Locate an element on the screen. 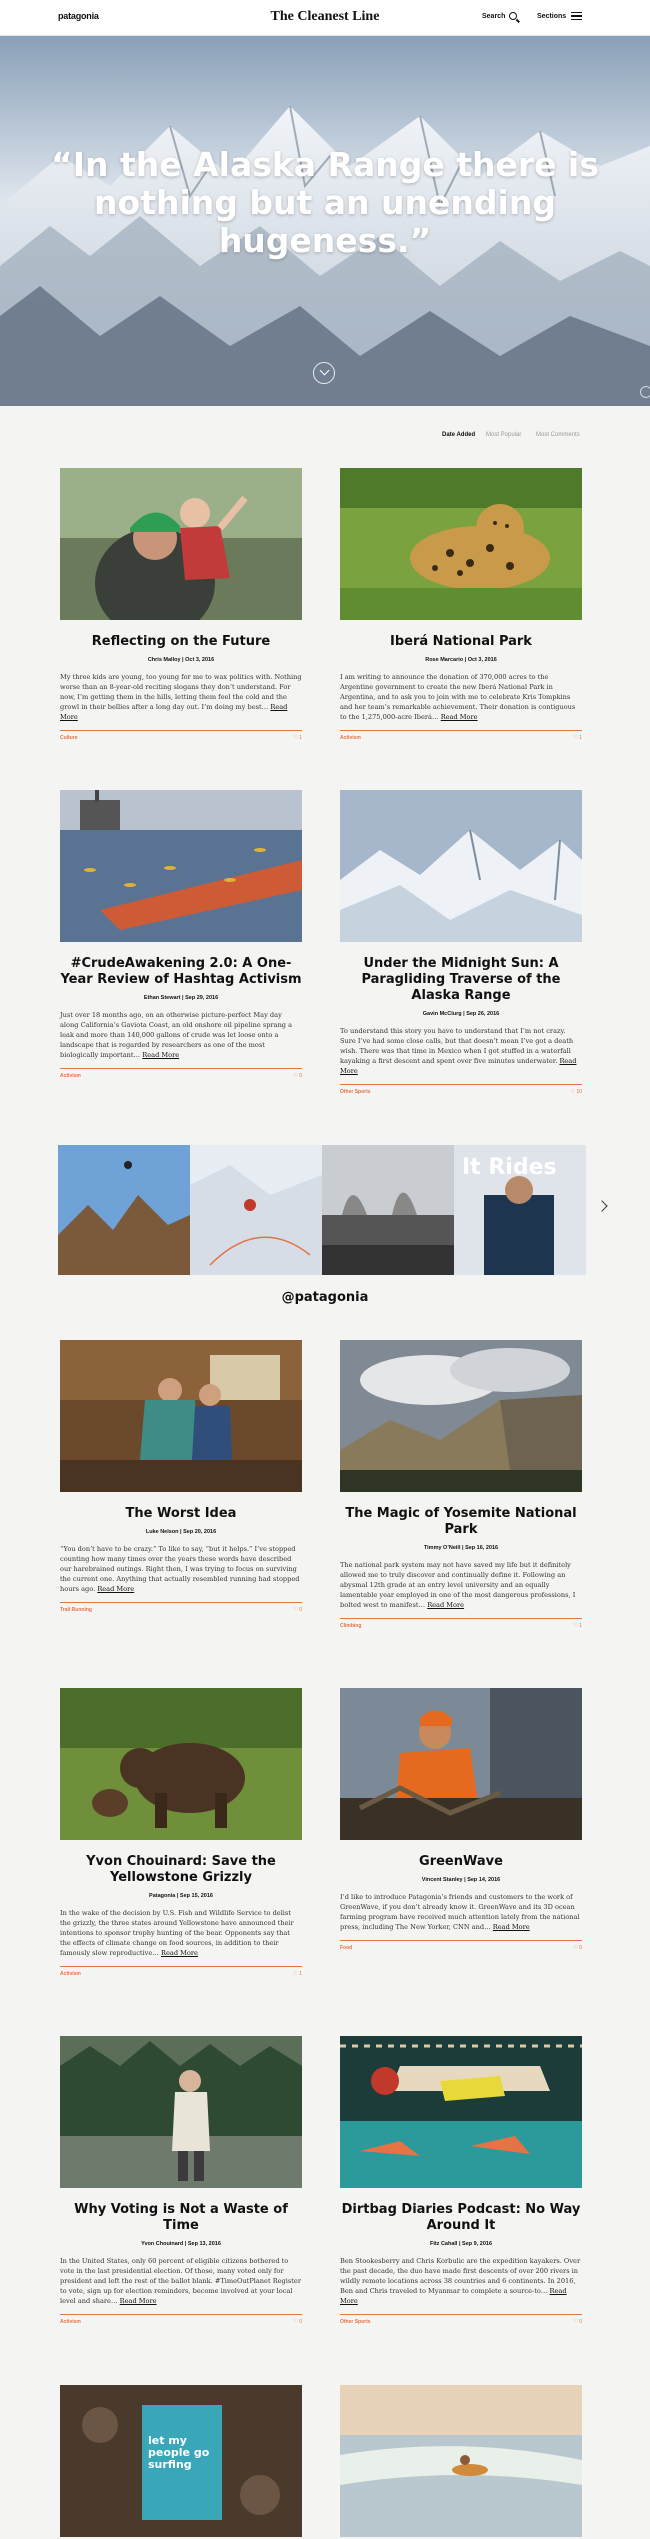  instagram-tile-overlay: It Rides is located at coordinates (509, 1167).